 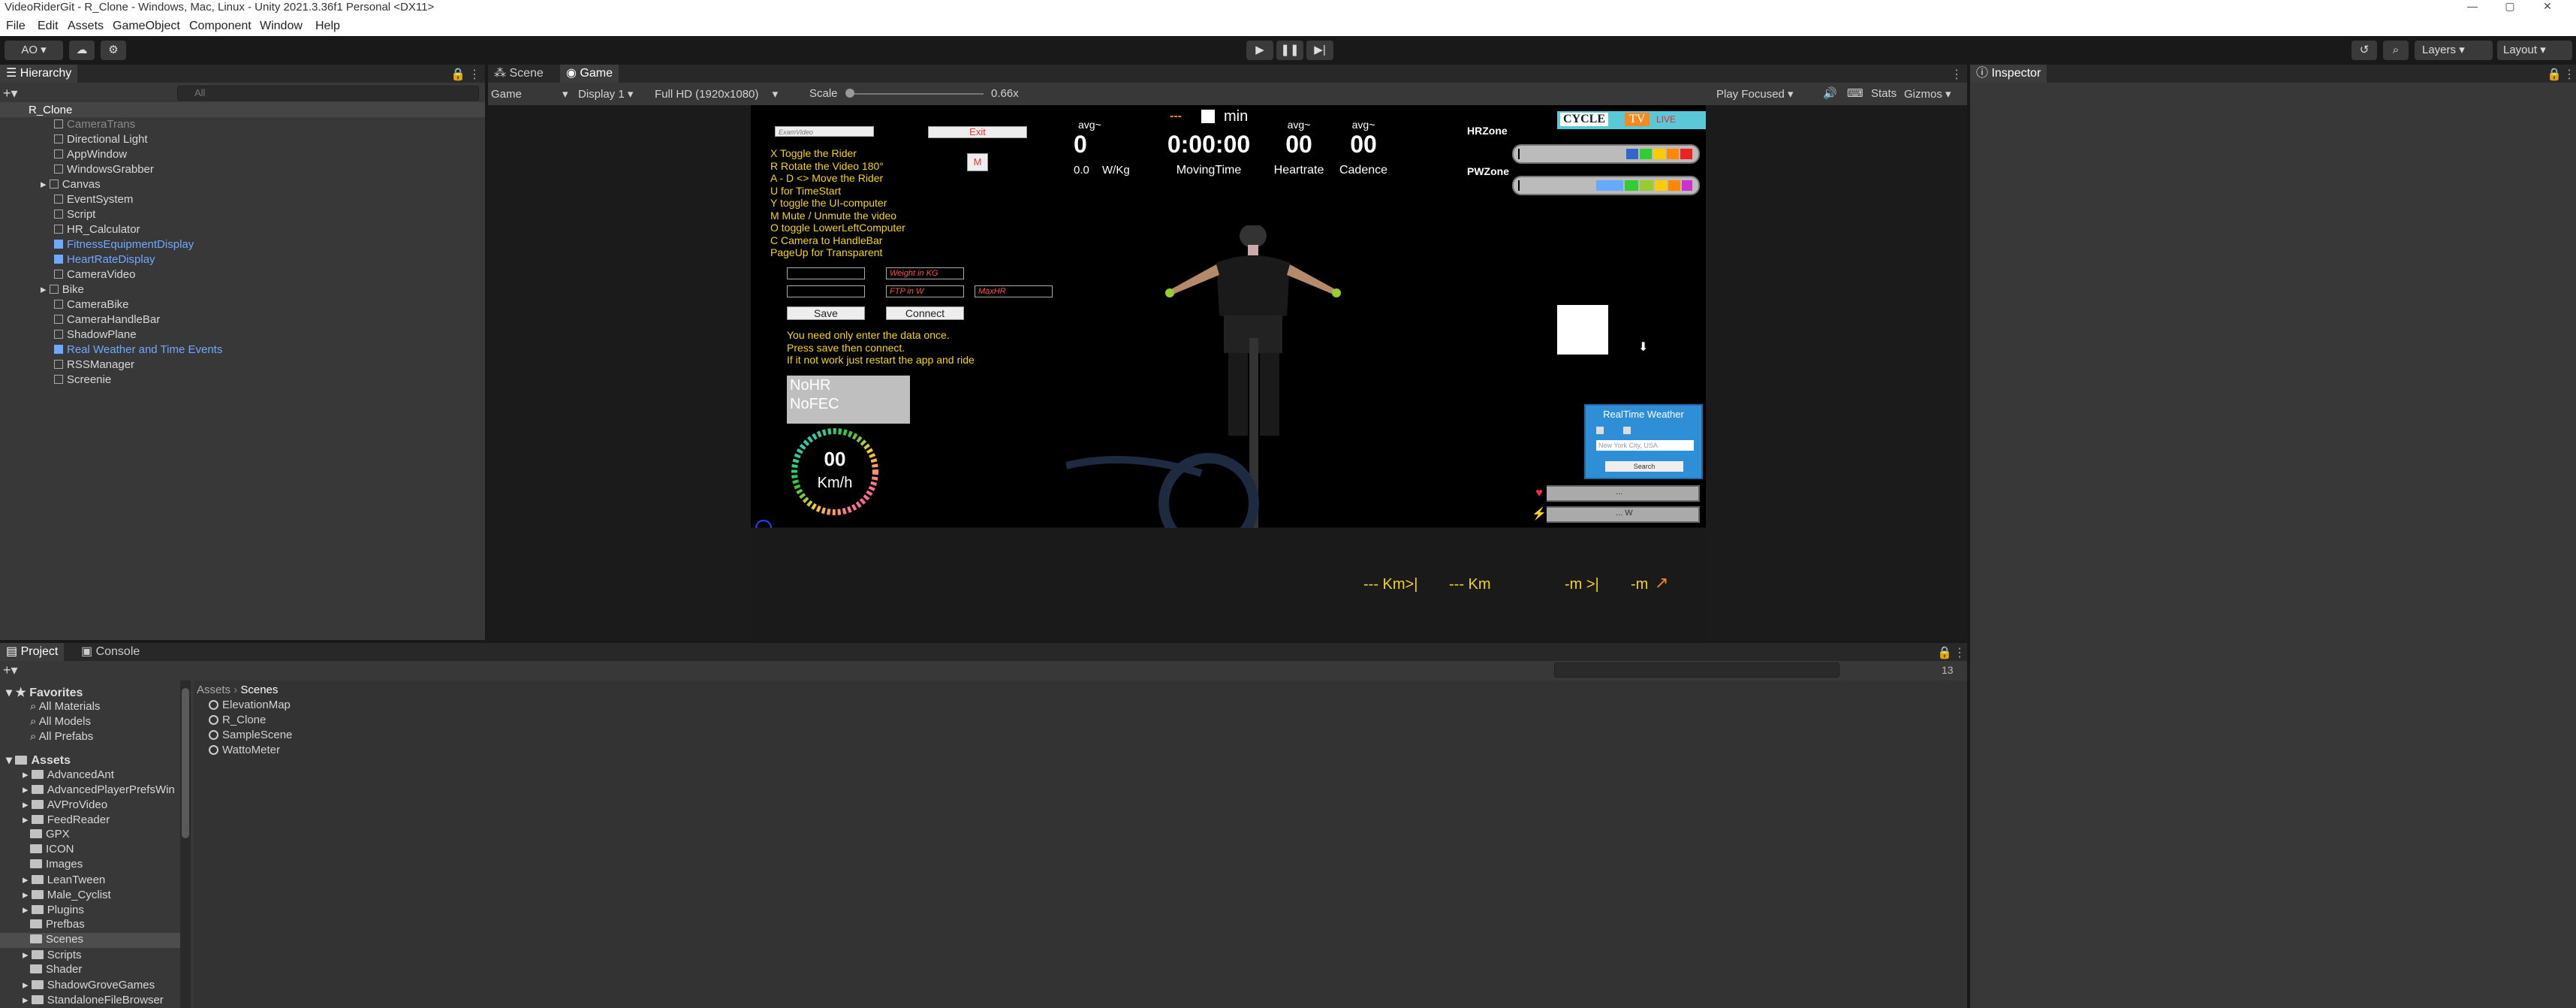 What do you see at coordinates (250, 735) in the screenshot?
I see `asset-item: SampleScene` at bounding box center [250, 735].